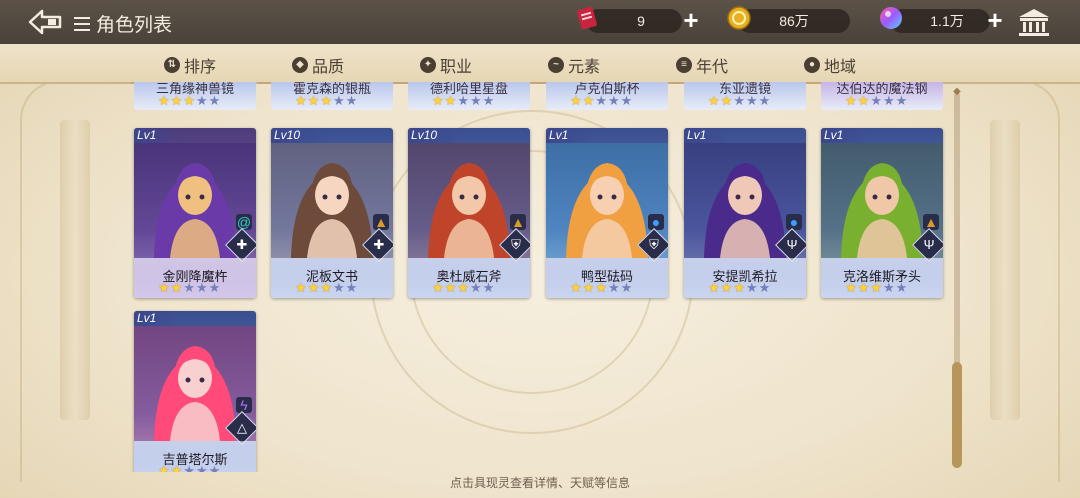  Describe the element at coordinates (634, 21) in the screenshot. I see `ticket-counter: 9` at that location.